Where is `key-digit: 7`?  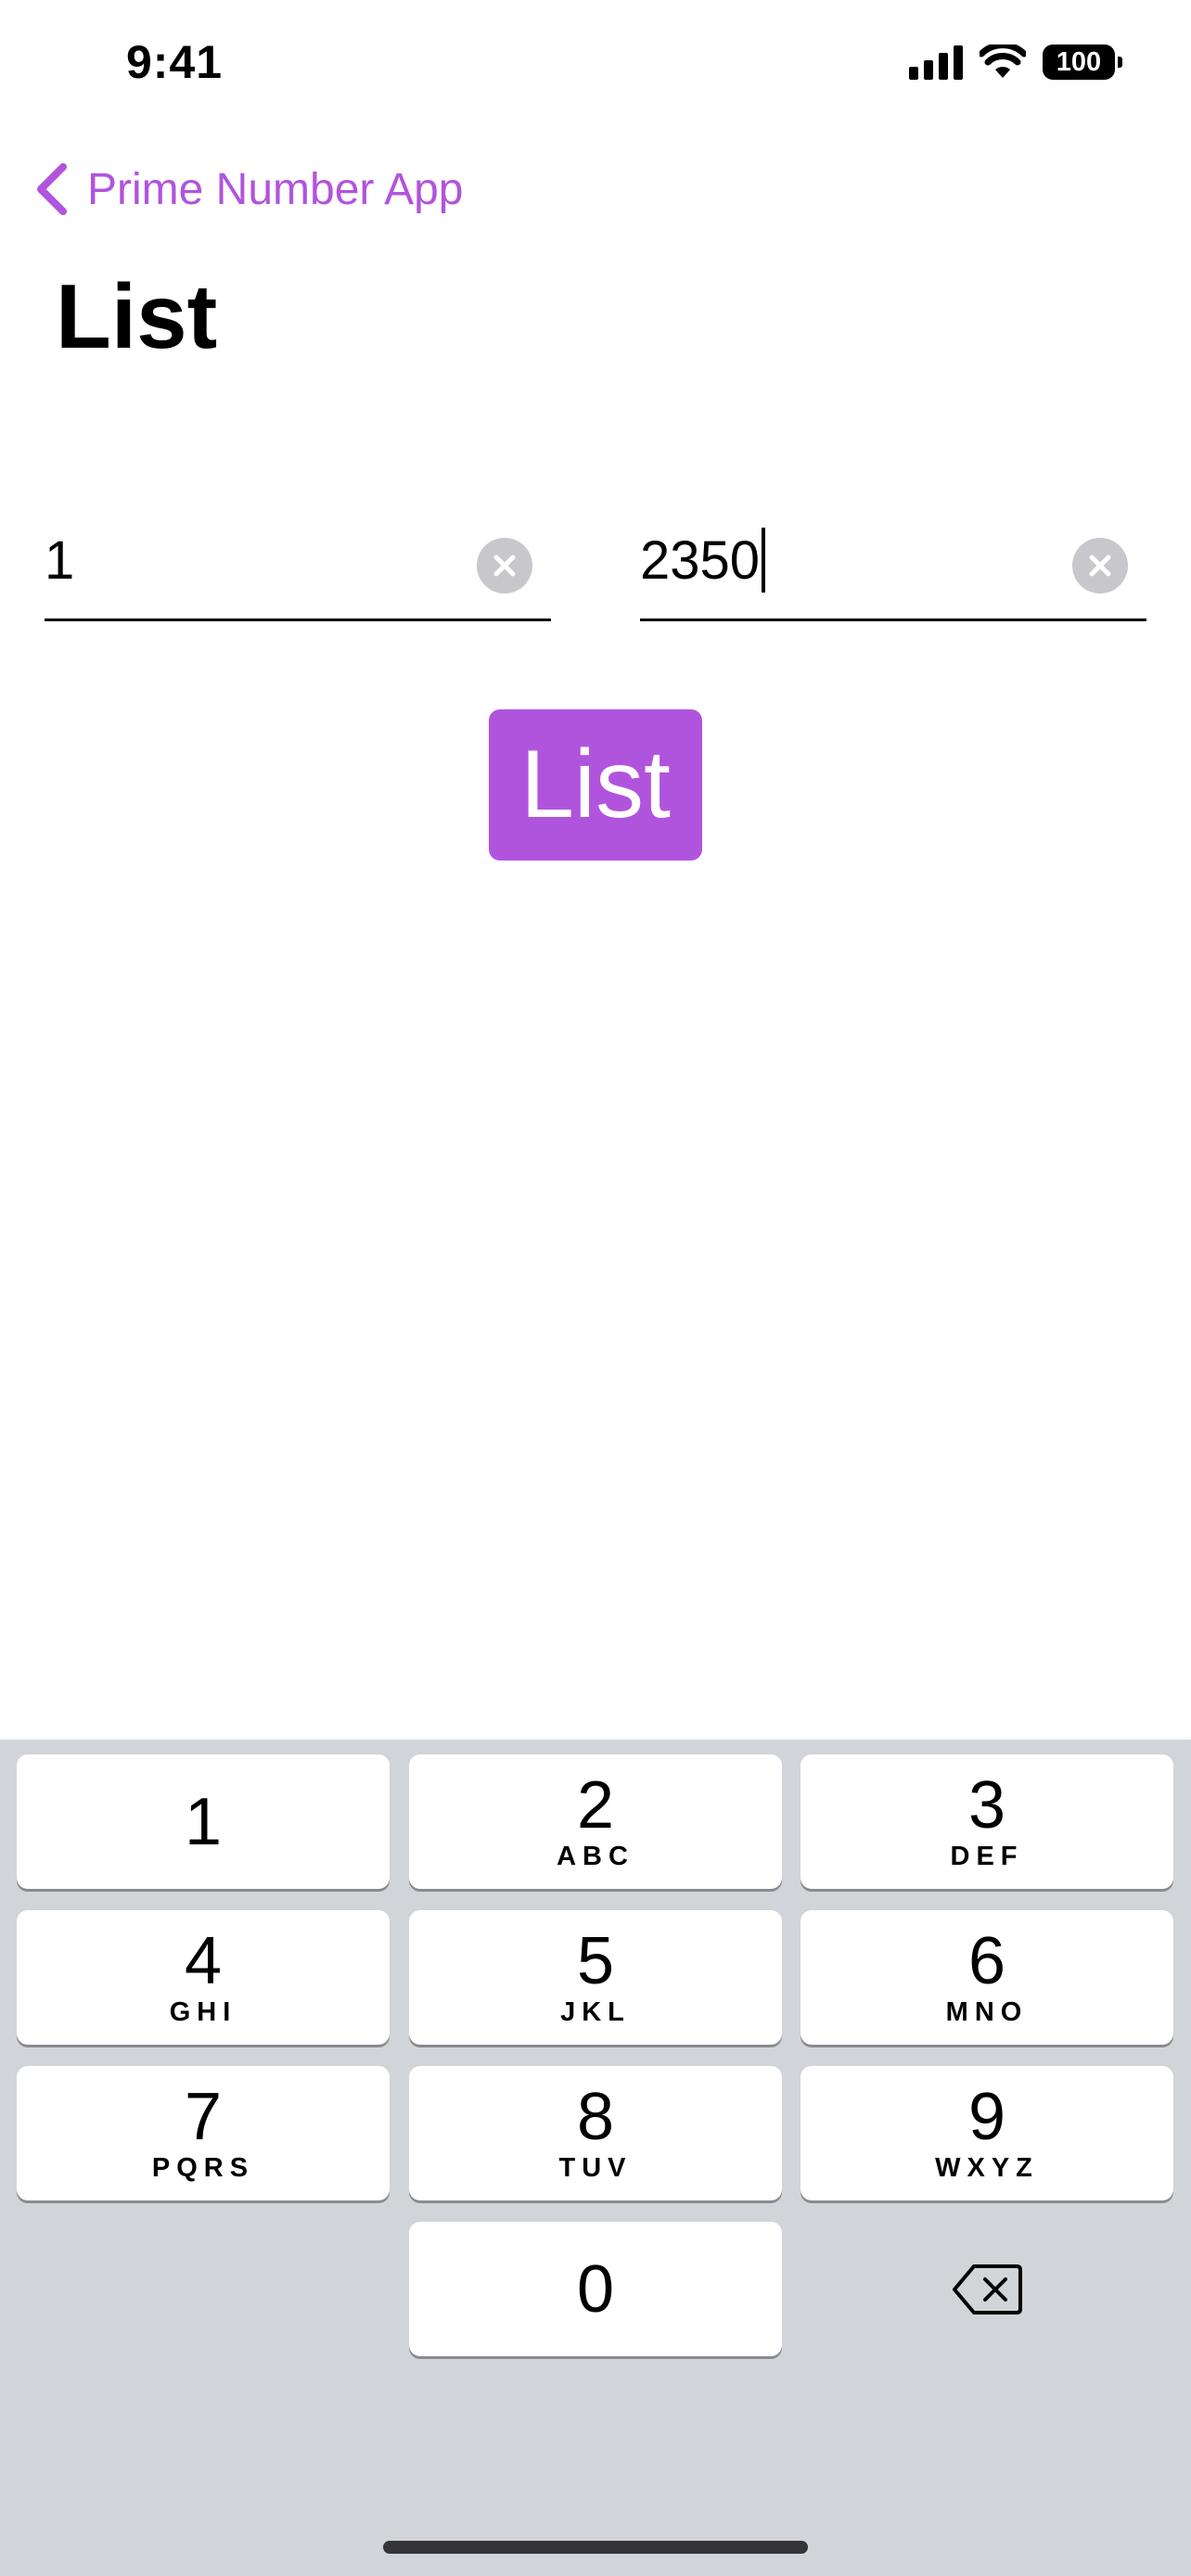
key-digit: 7 is located at coordinates (203, 2117).